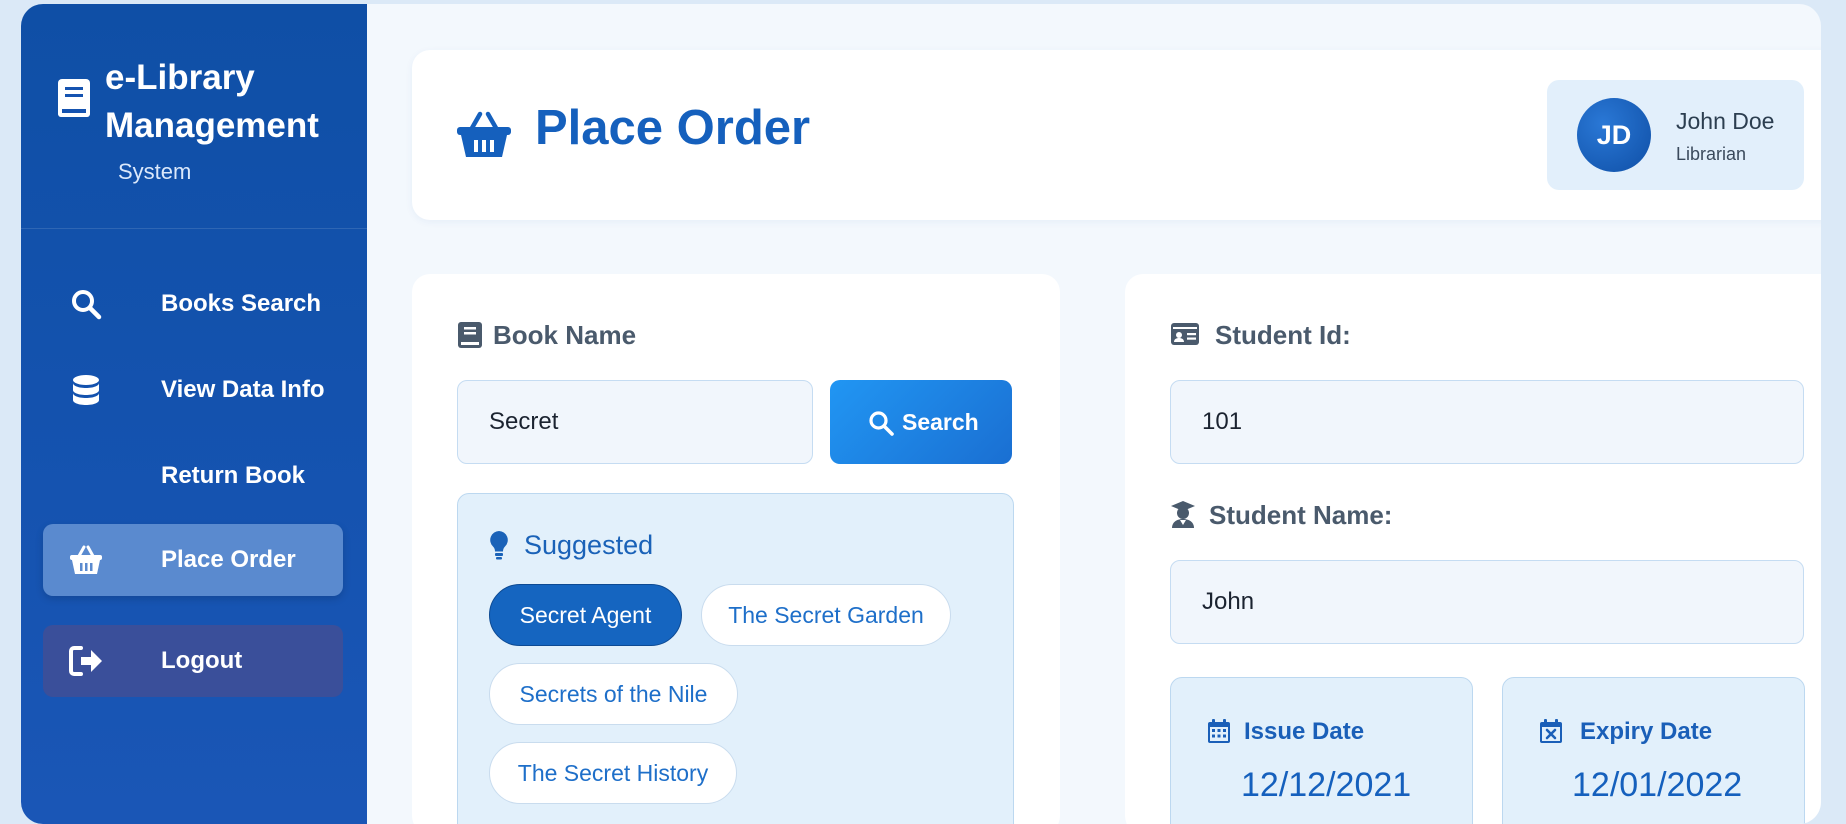  Describe the element at coordinates (1725, 121) in the screenshot. I see `user-name: John Doe` at that location.